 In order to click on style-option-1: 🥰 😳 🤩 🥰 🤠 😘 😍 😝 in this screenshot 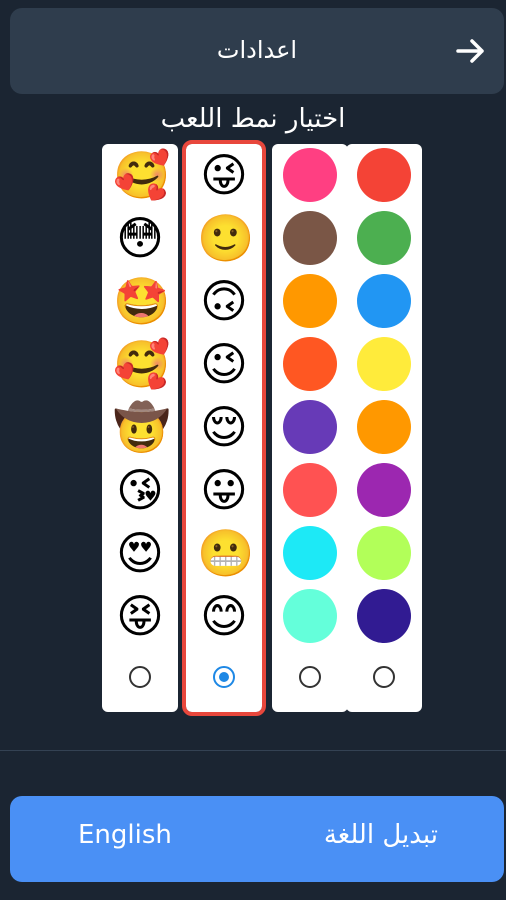, I will do `click(140, 428)`.